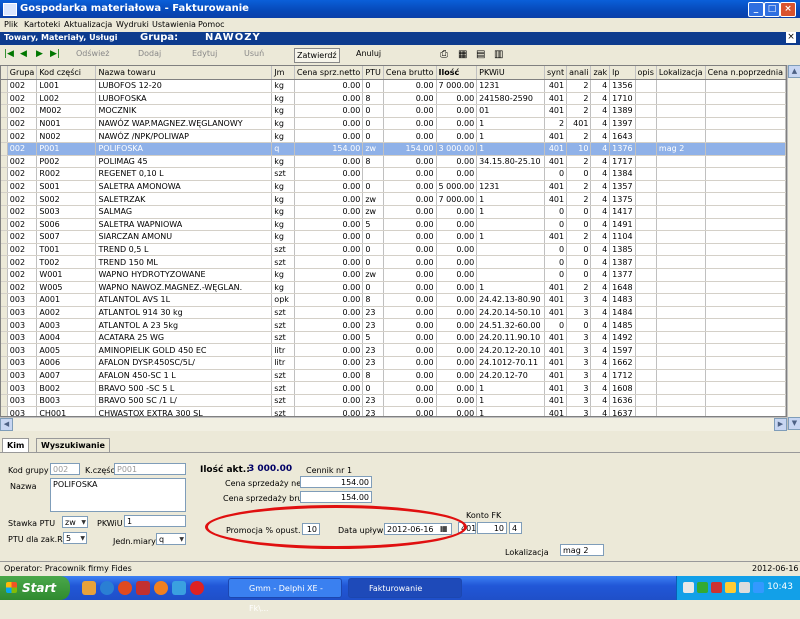  I want to click on table-icon: ▤, so click(480, 54).